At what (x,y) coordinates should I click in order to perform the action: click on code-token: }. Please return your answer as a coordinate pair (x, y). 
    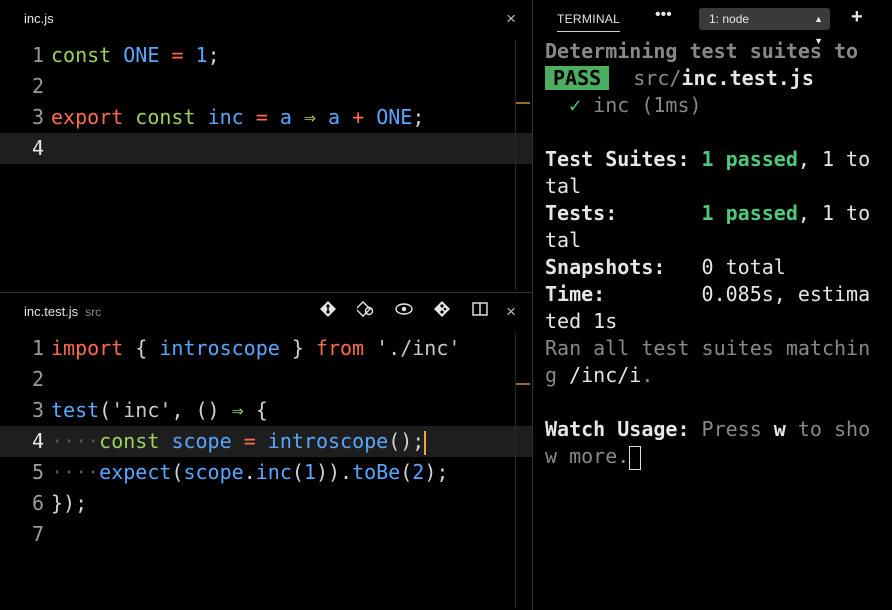
    Looking at the image, I should click on (297, 348).